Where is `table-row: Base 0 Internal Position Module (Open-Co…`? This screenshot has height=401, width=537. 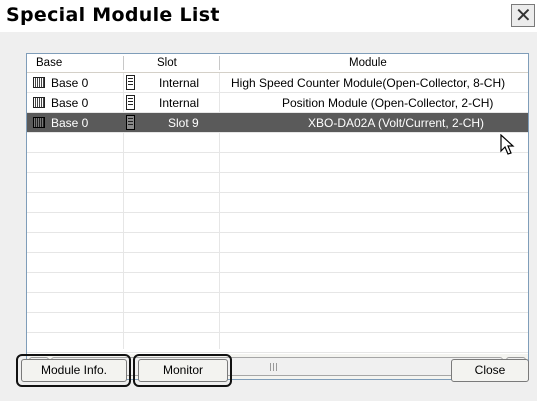
table-row: Base 0 Internal Position Module (Open-Co… is located at coordinates (277, 103).